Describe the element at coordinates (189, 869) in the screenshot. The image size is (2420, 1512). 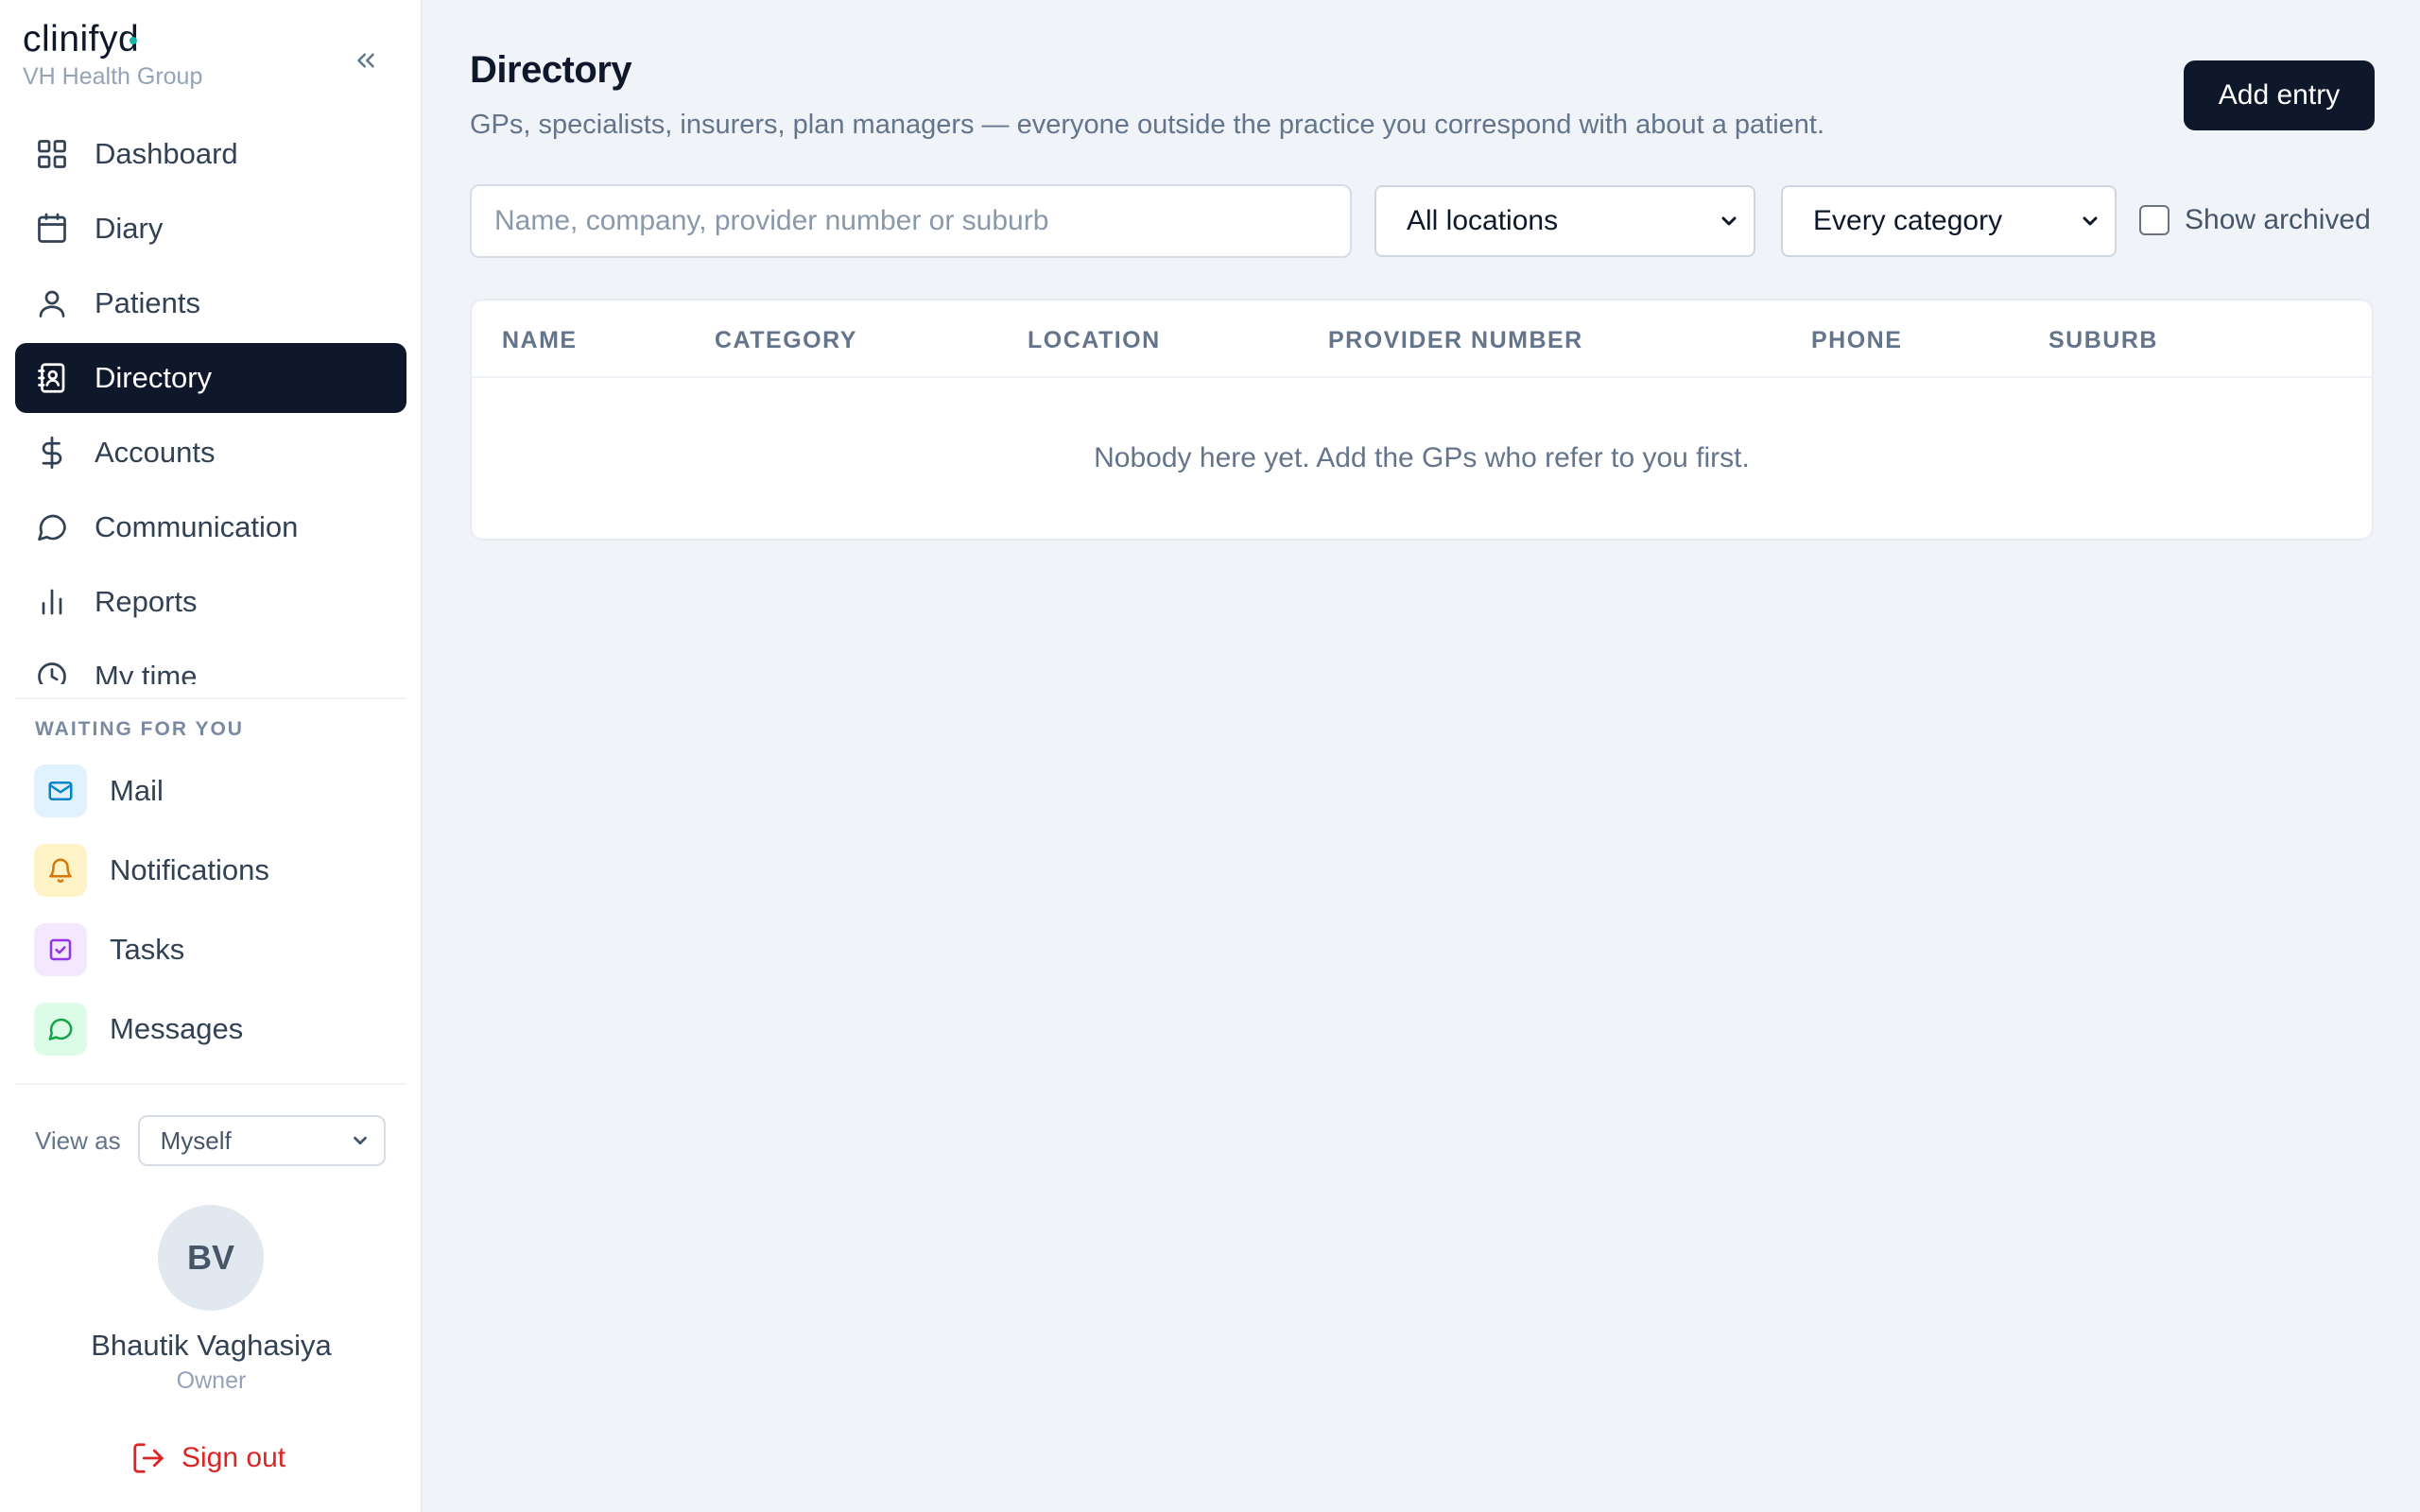
I see `waiting-item-label: Notifications` at that location.